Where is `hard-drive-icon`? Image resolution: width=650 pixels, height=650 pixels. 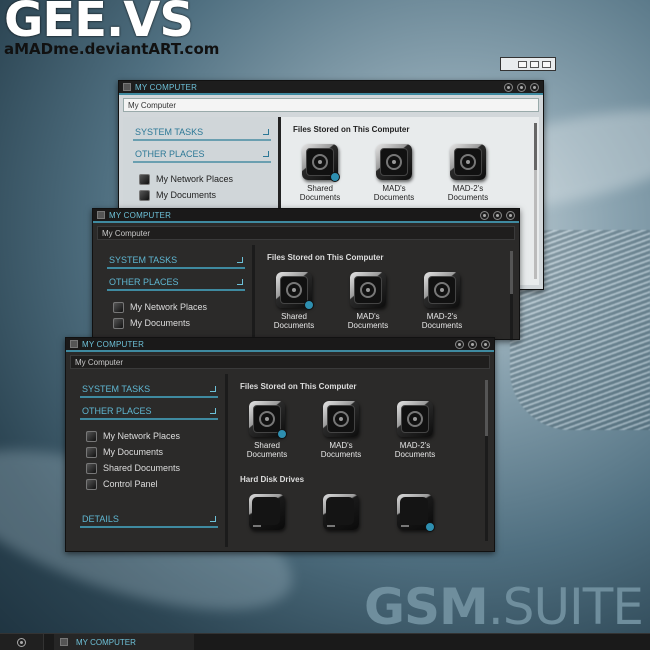 hard-drive-icon is located at coordinates (267, 512).